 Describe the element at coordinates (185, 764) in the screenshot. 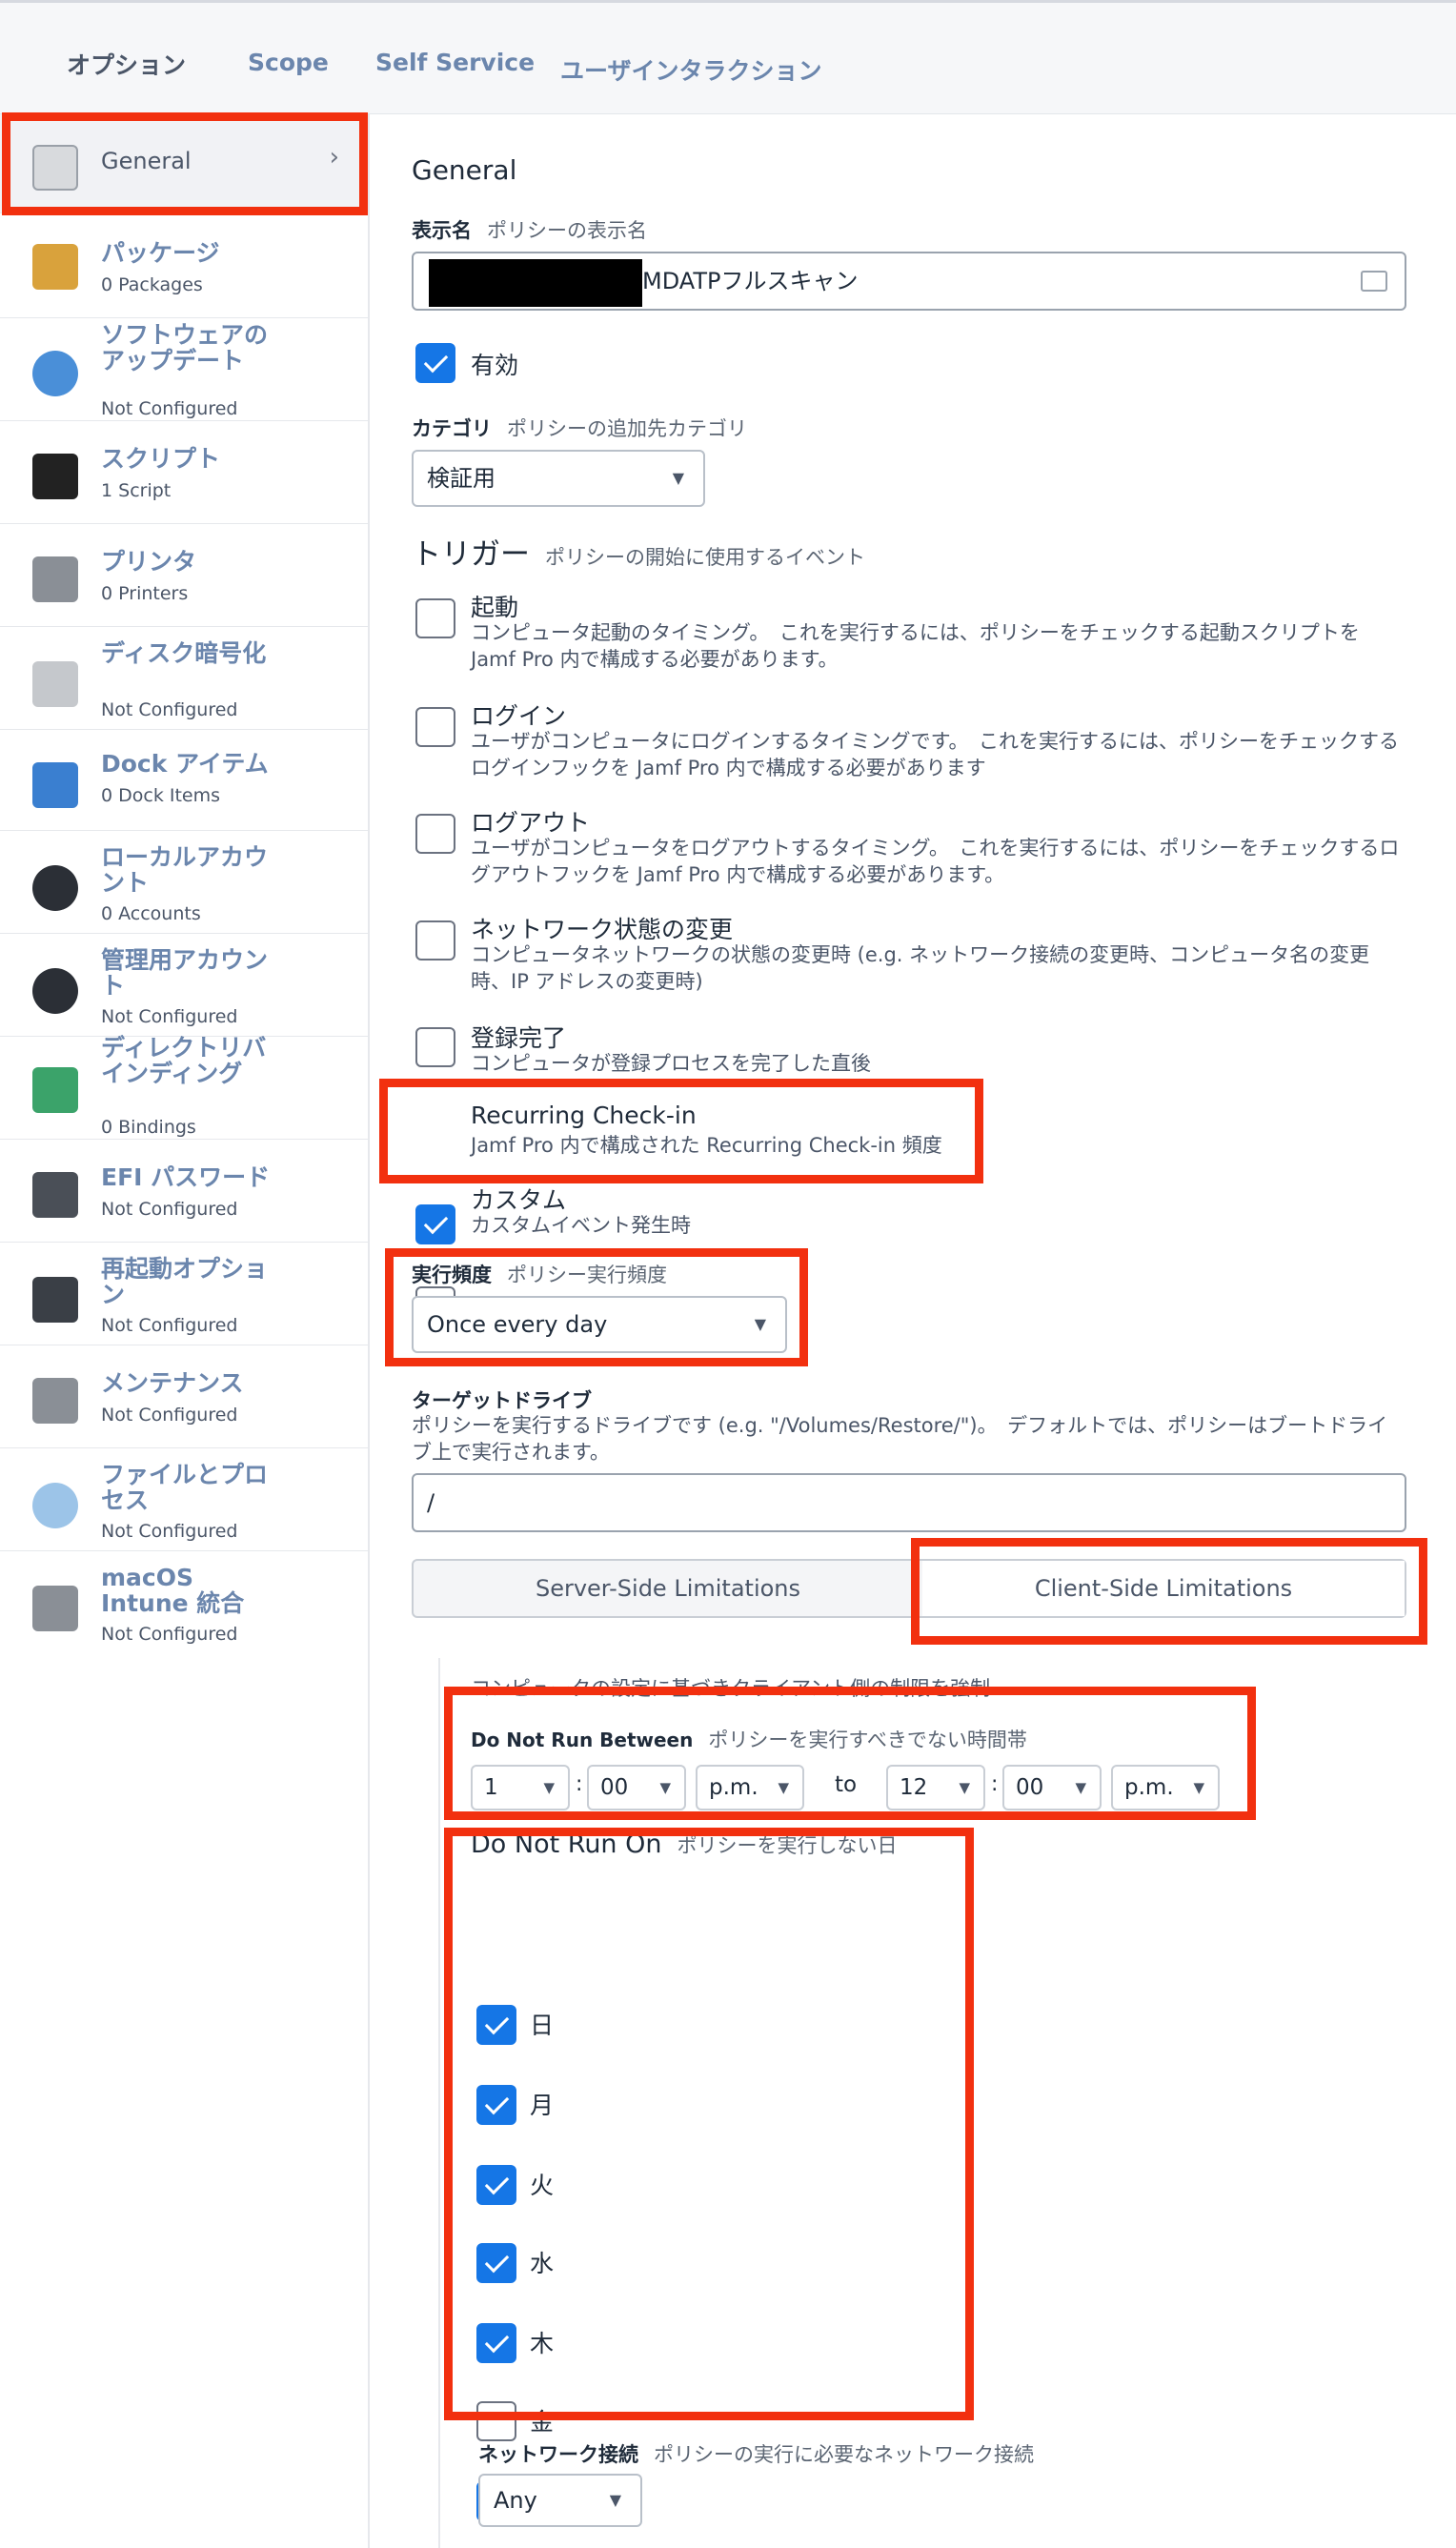

I see `sidebar-item-label: Dock アイテム` at that location.